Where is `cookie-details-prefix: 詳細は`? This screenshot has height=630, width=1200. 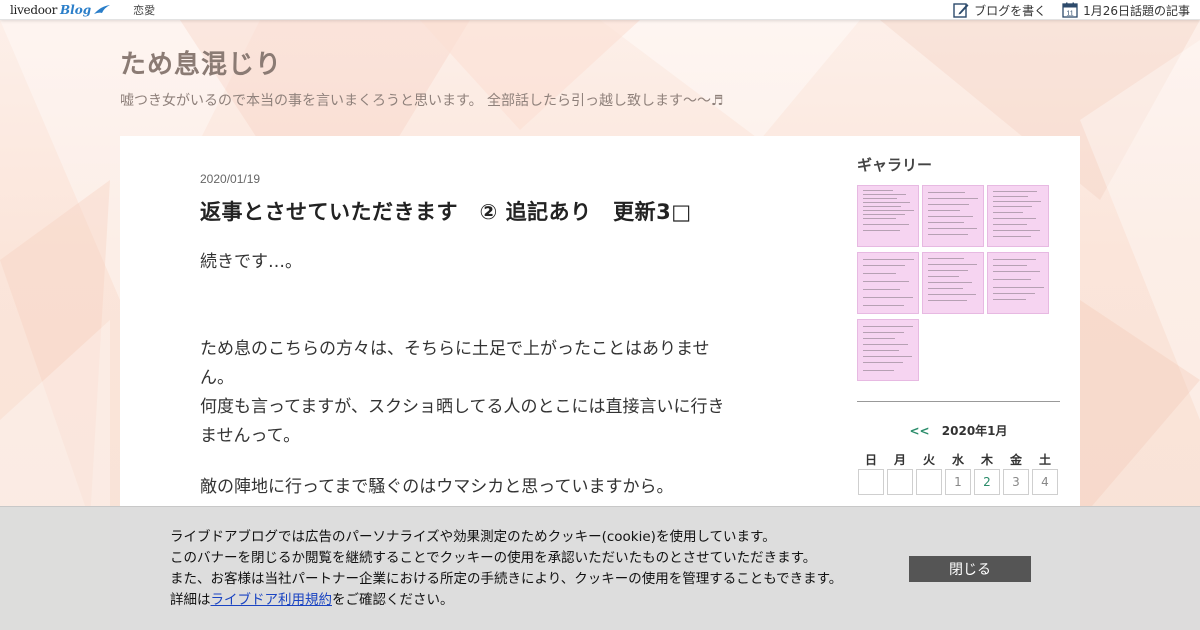 cookie-details-prefix: 詳細は is located at coordinates (190, 600).